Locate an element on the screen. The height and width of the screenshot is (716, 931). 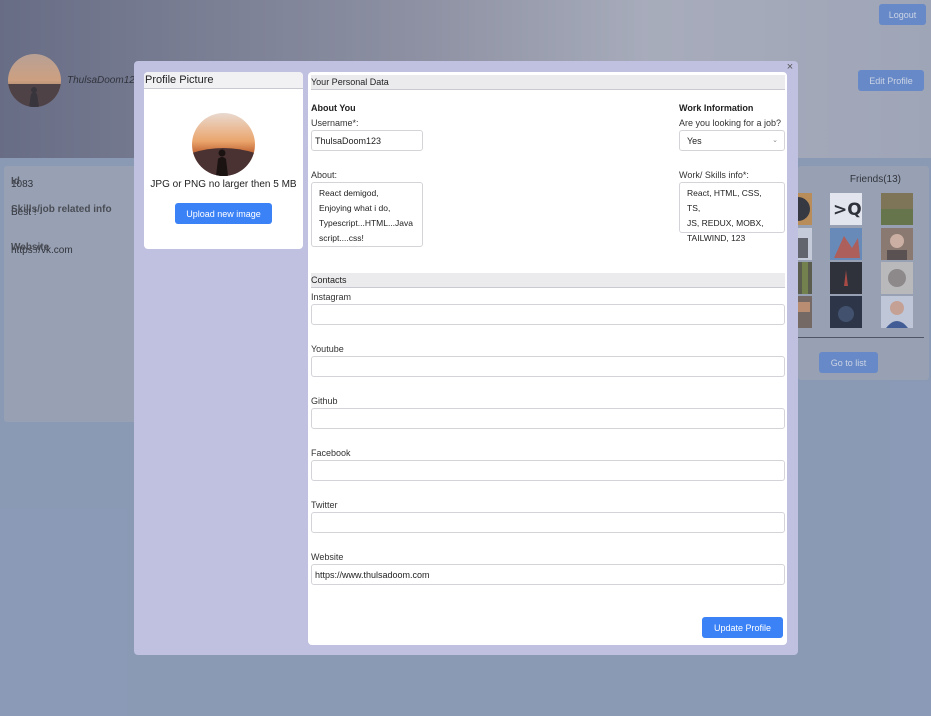
github-label: Github is located at coordinates (324, 401).